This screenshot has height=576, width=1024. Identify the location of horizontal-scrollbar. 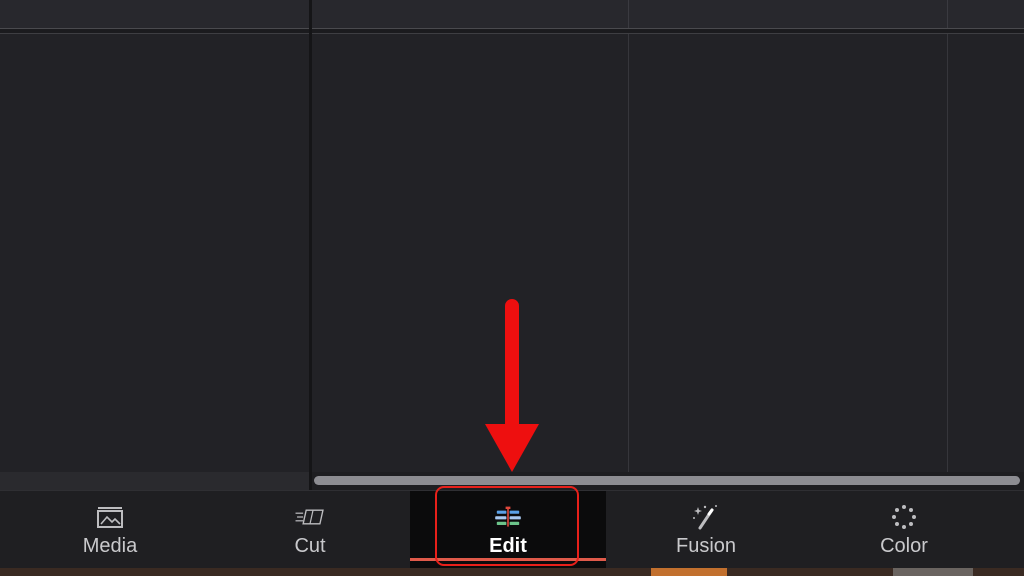
(668, 481).